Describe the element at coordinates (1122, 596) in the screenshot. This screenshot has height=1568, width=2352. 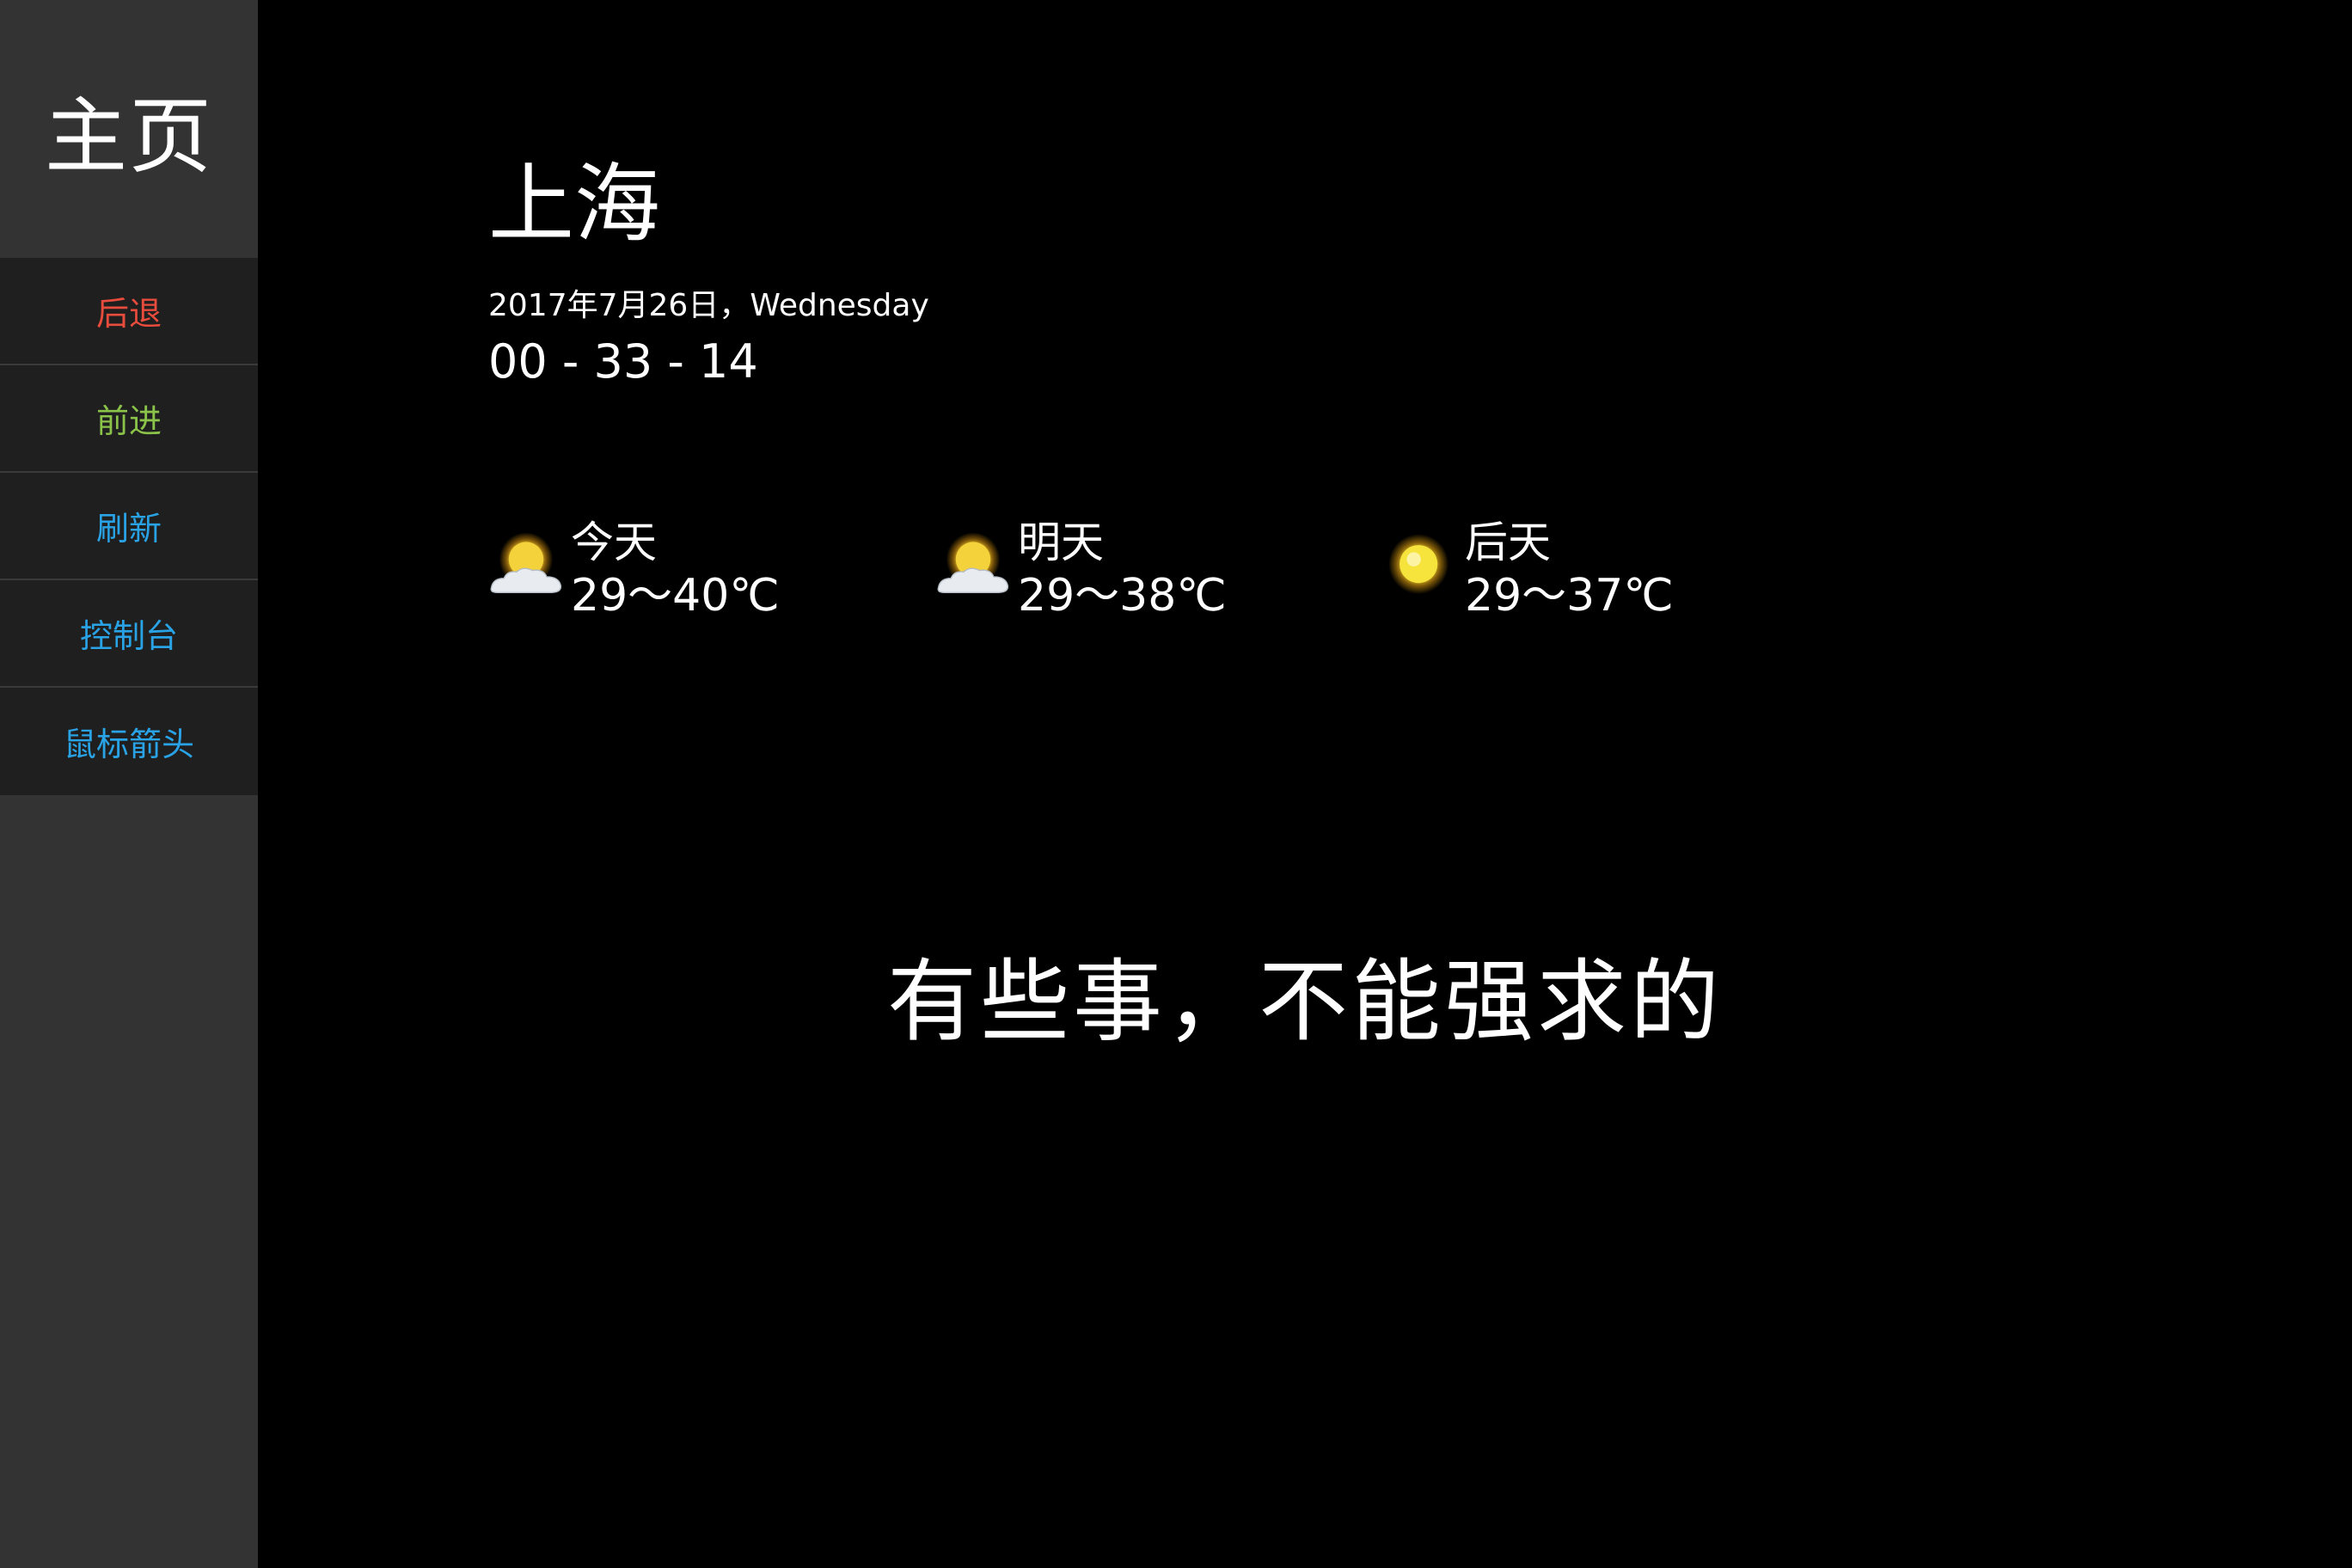
I see `forecast-temp: 29～38℃` at that location.